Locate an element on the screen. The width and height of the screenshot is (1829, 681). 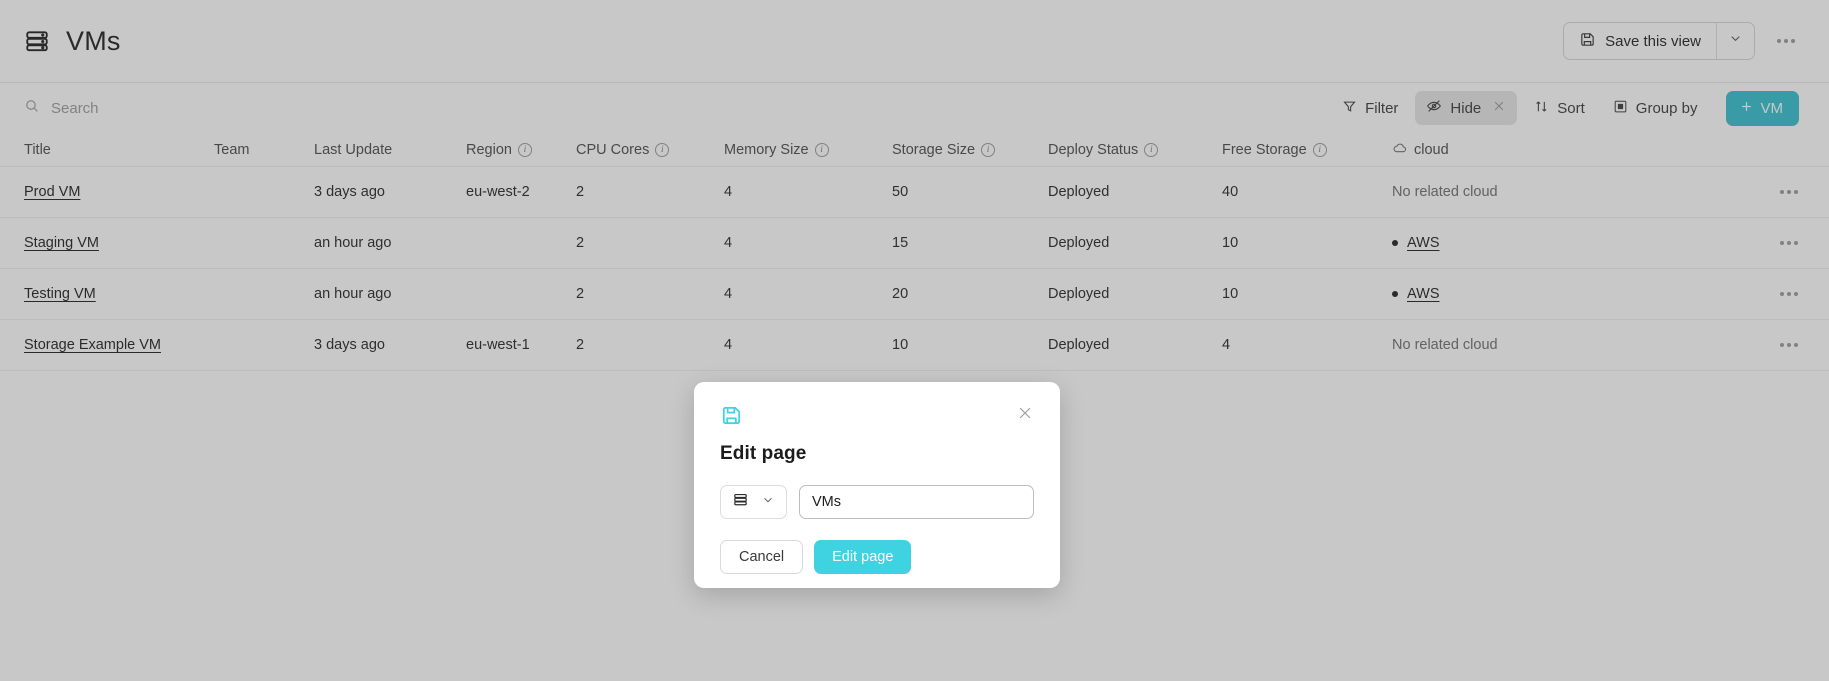
page-name-input is located at coordinates (916, 502).